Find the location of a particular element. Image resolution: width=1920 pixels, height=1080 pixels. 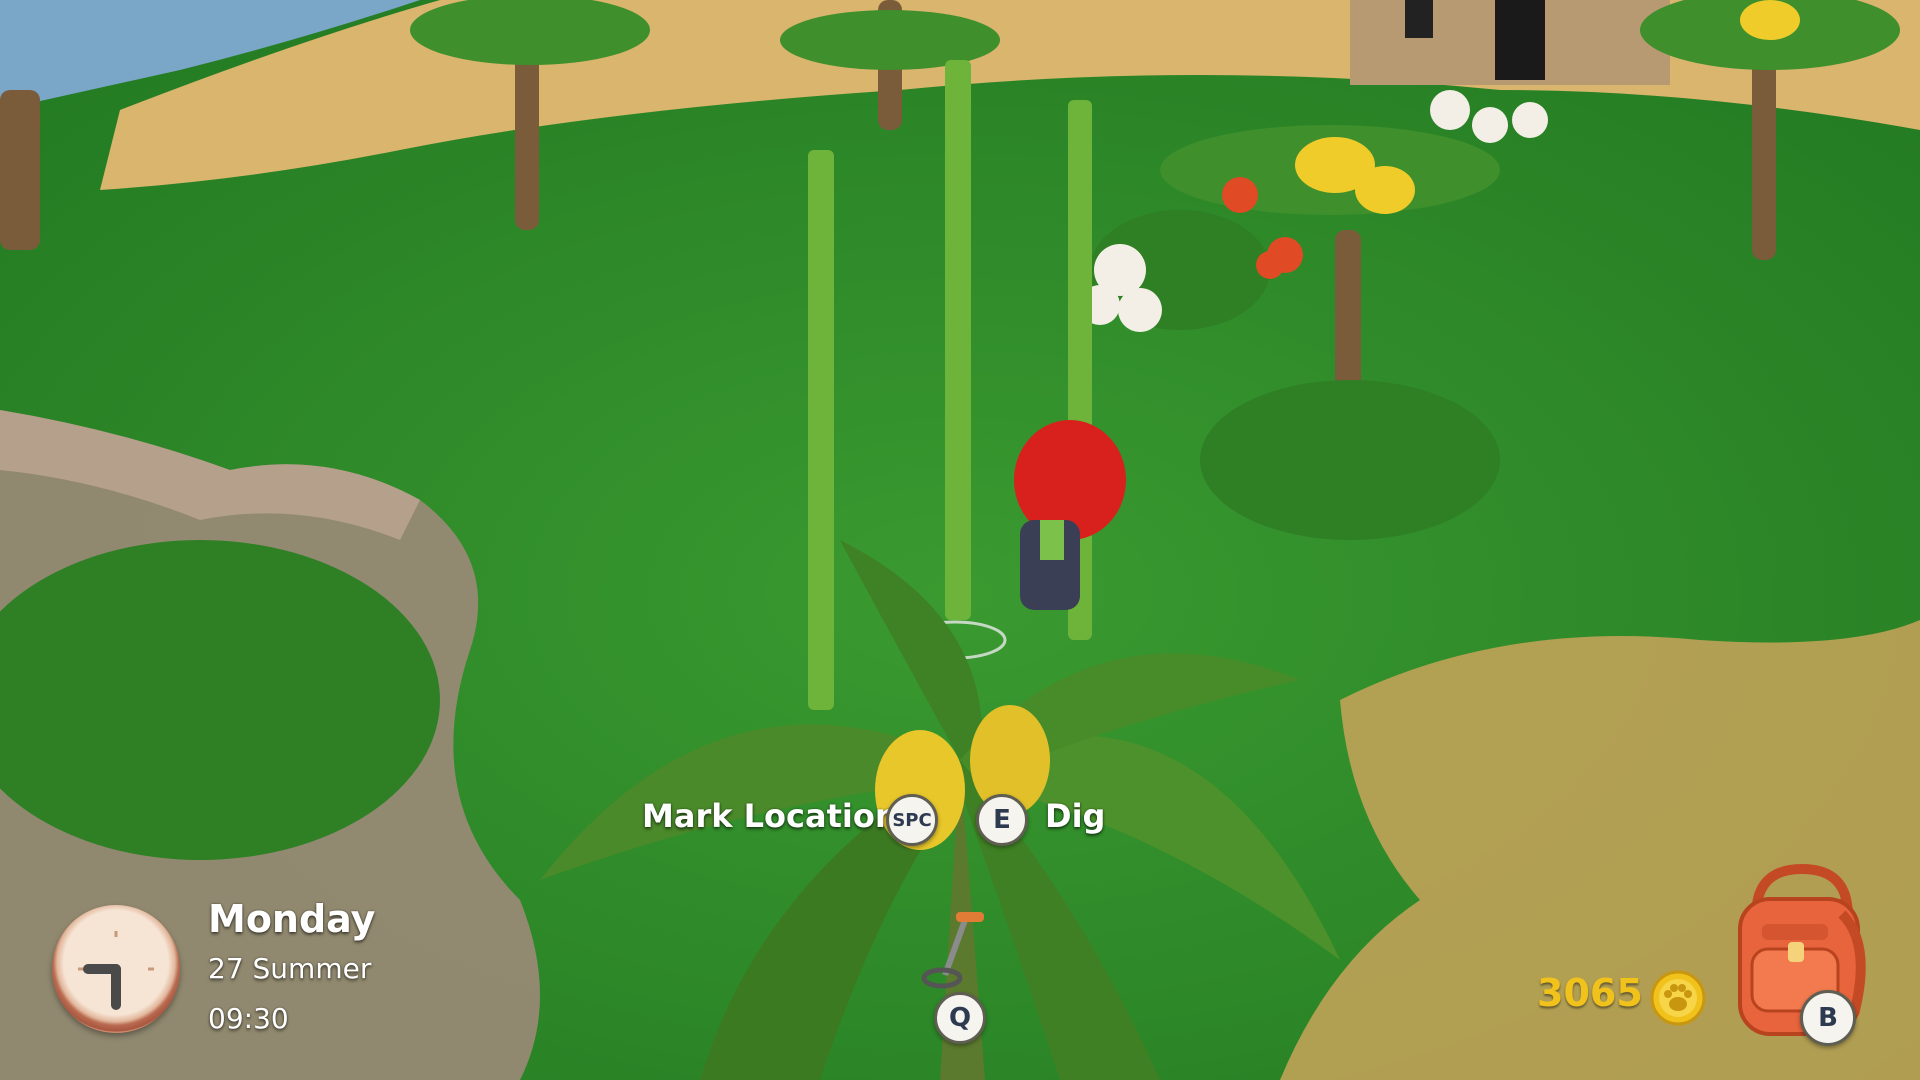

dig-label: Dig is located at coordinates (1075, 816).